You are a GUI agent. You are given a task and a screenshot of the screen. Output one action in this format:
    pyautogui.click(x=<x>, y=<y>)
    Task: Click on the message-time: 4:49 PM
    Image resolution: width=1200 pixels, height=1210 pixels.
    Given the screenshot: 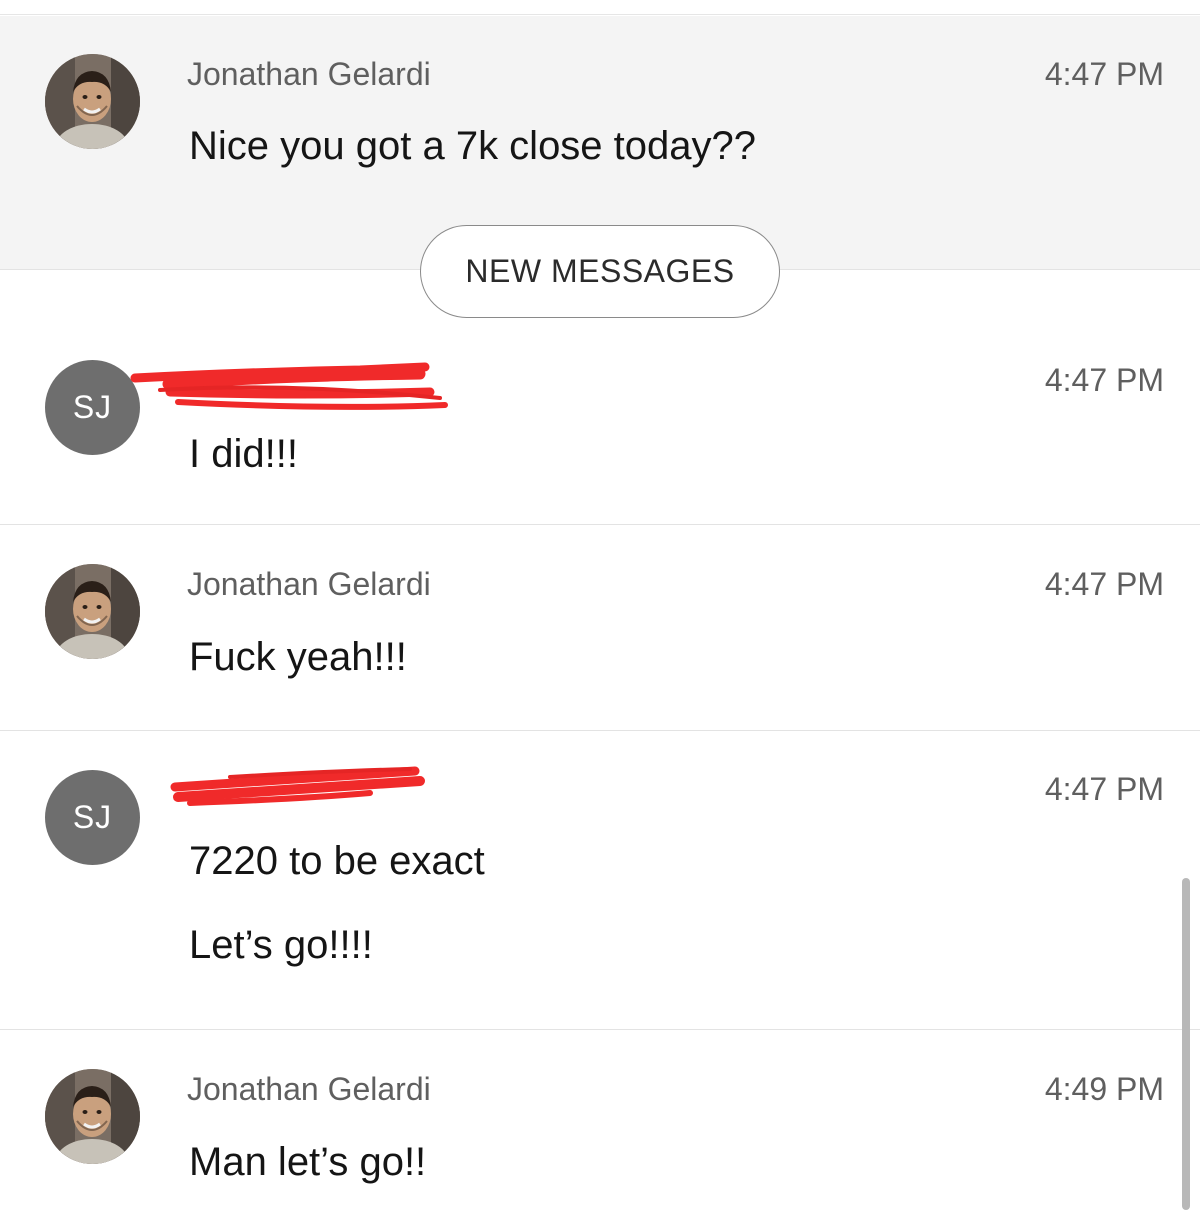 What is the action you would take?
    pyautogui.click(x=1104, y=1089)
    